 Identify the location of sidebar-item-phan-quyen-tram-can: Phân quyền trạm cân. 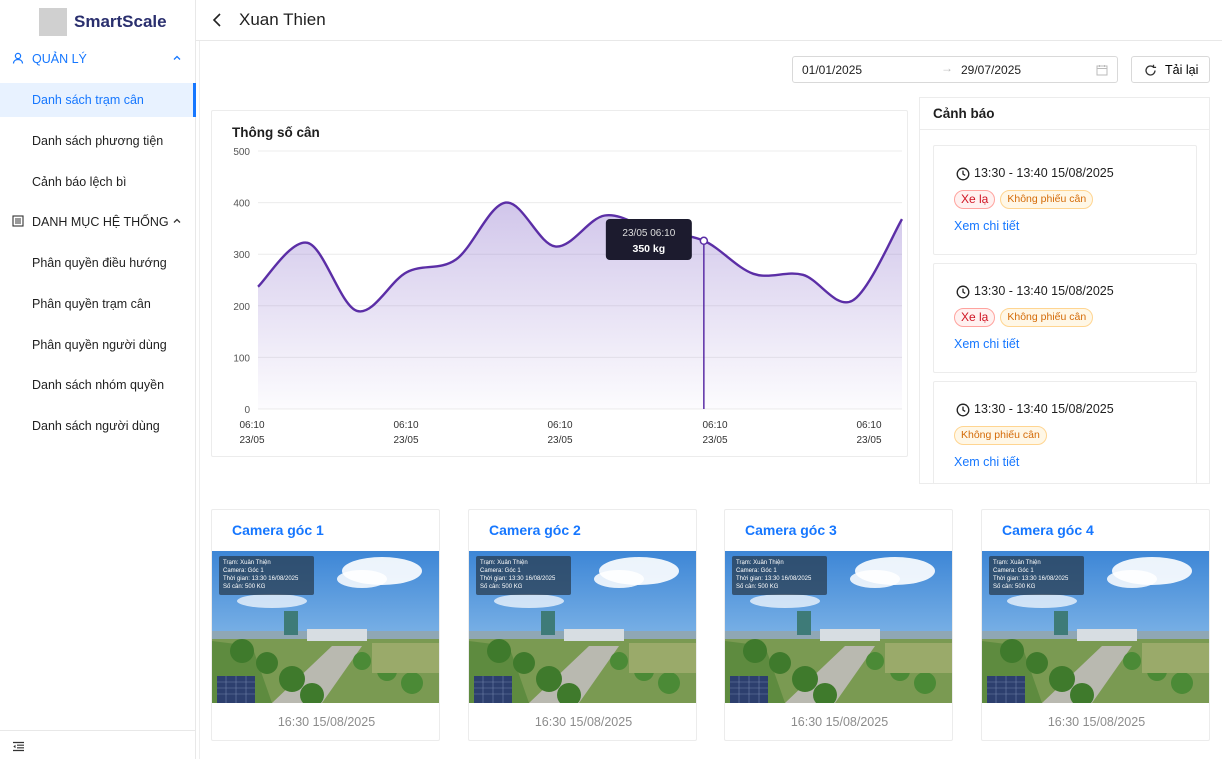
(98, 304).